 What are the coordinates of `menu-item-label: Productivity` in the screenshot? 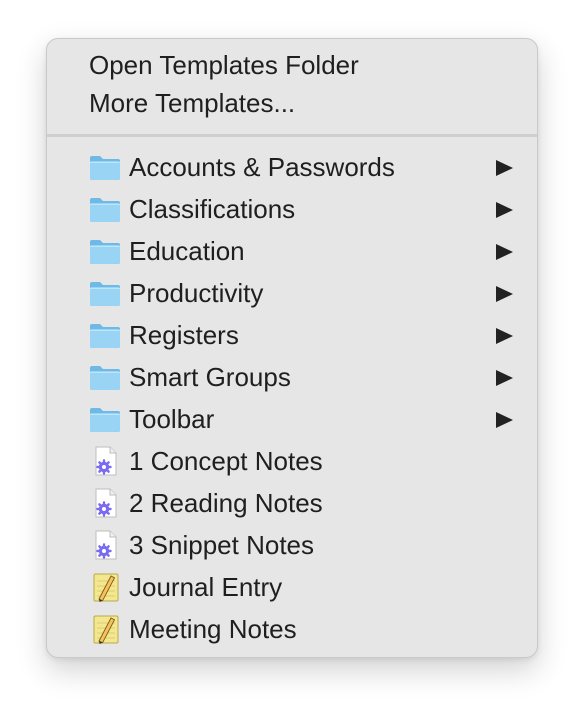 It's located at (196, 293).